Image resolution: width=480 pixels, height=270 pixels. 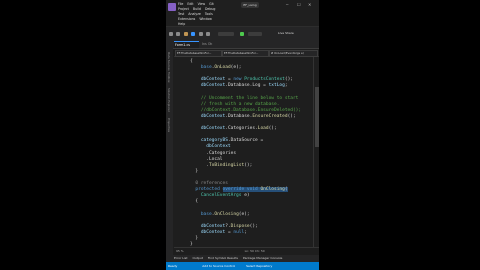 What do you see at coordinates (299, 4) in the screenshot?
I see `maximize-icon: ☐` at bounding box center [299, 4].